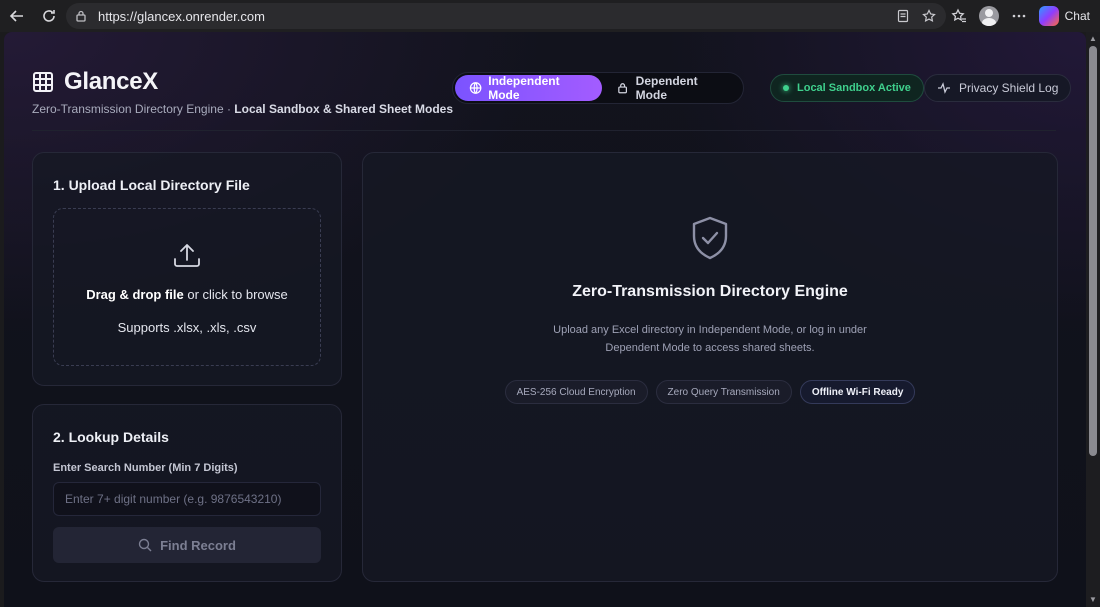 Image resolution: width=1100 pixels, height=607 pixels. I want to click on scroll-up-icon: ▲, so click(1093, 39).